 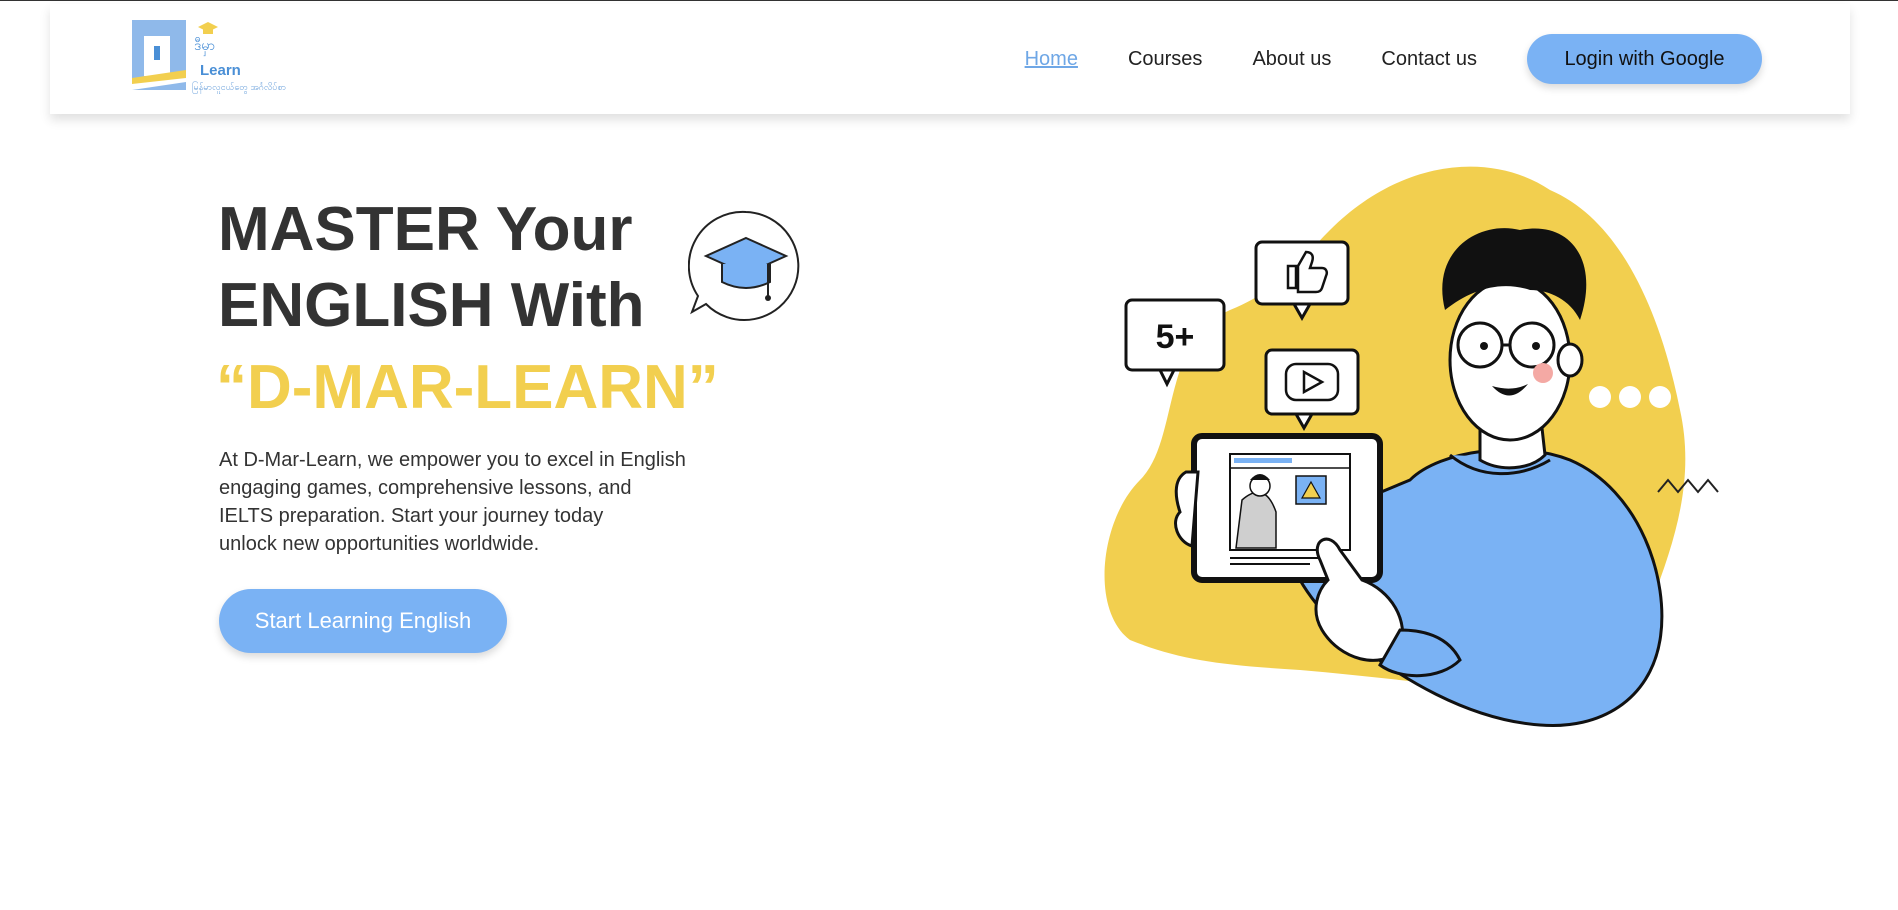 What do you see at coordinates (379, 544) in the screenshot?
I see `hero-description-line: unlock new opportunities worldwide.` at bounding box center [379, 544].